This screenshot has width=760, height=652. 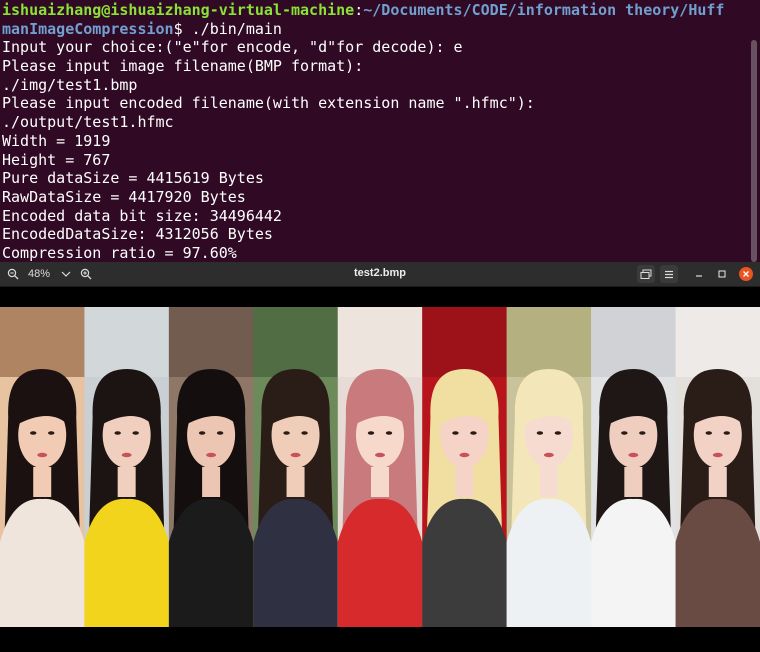 I want to click on terminal-line: ./output/test1.hfmc, so click(x=88, y=122).